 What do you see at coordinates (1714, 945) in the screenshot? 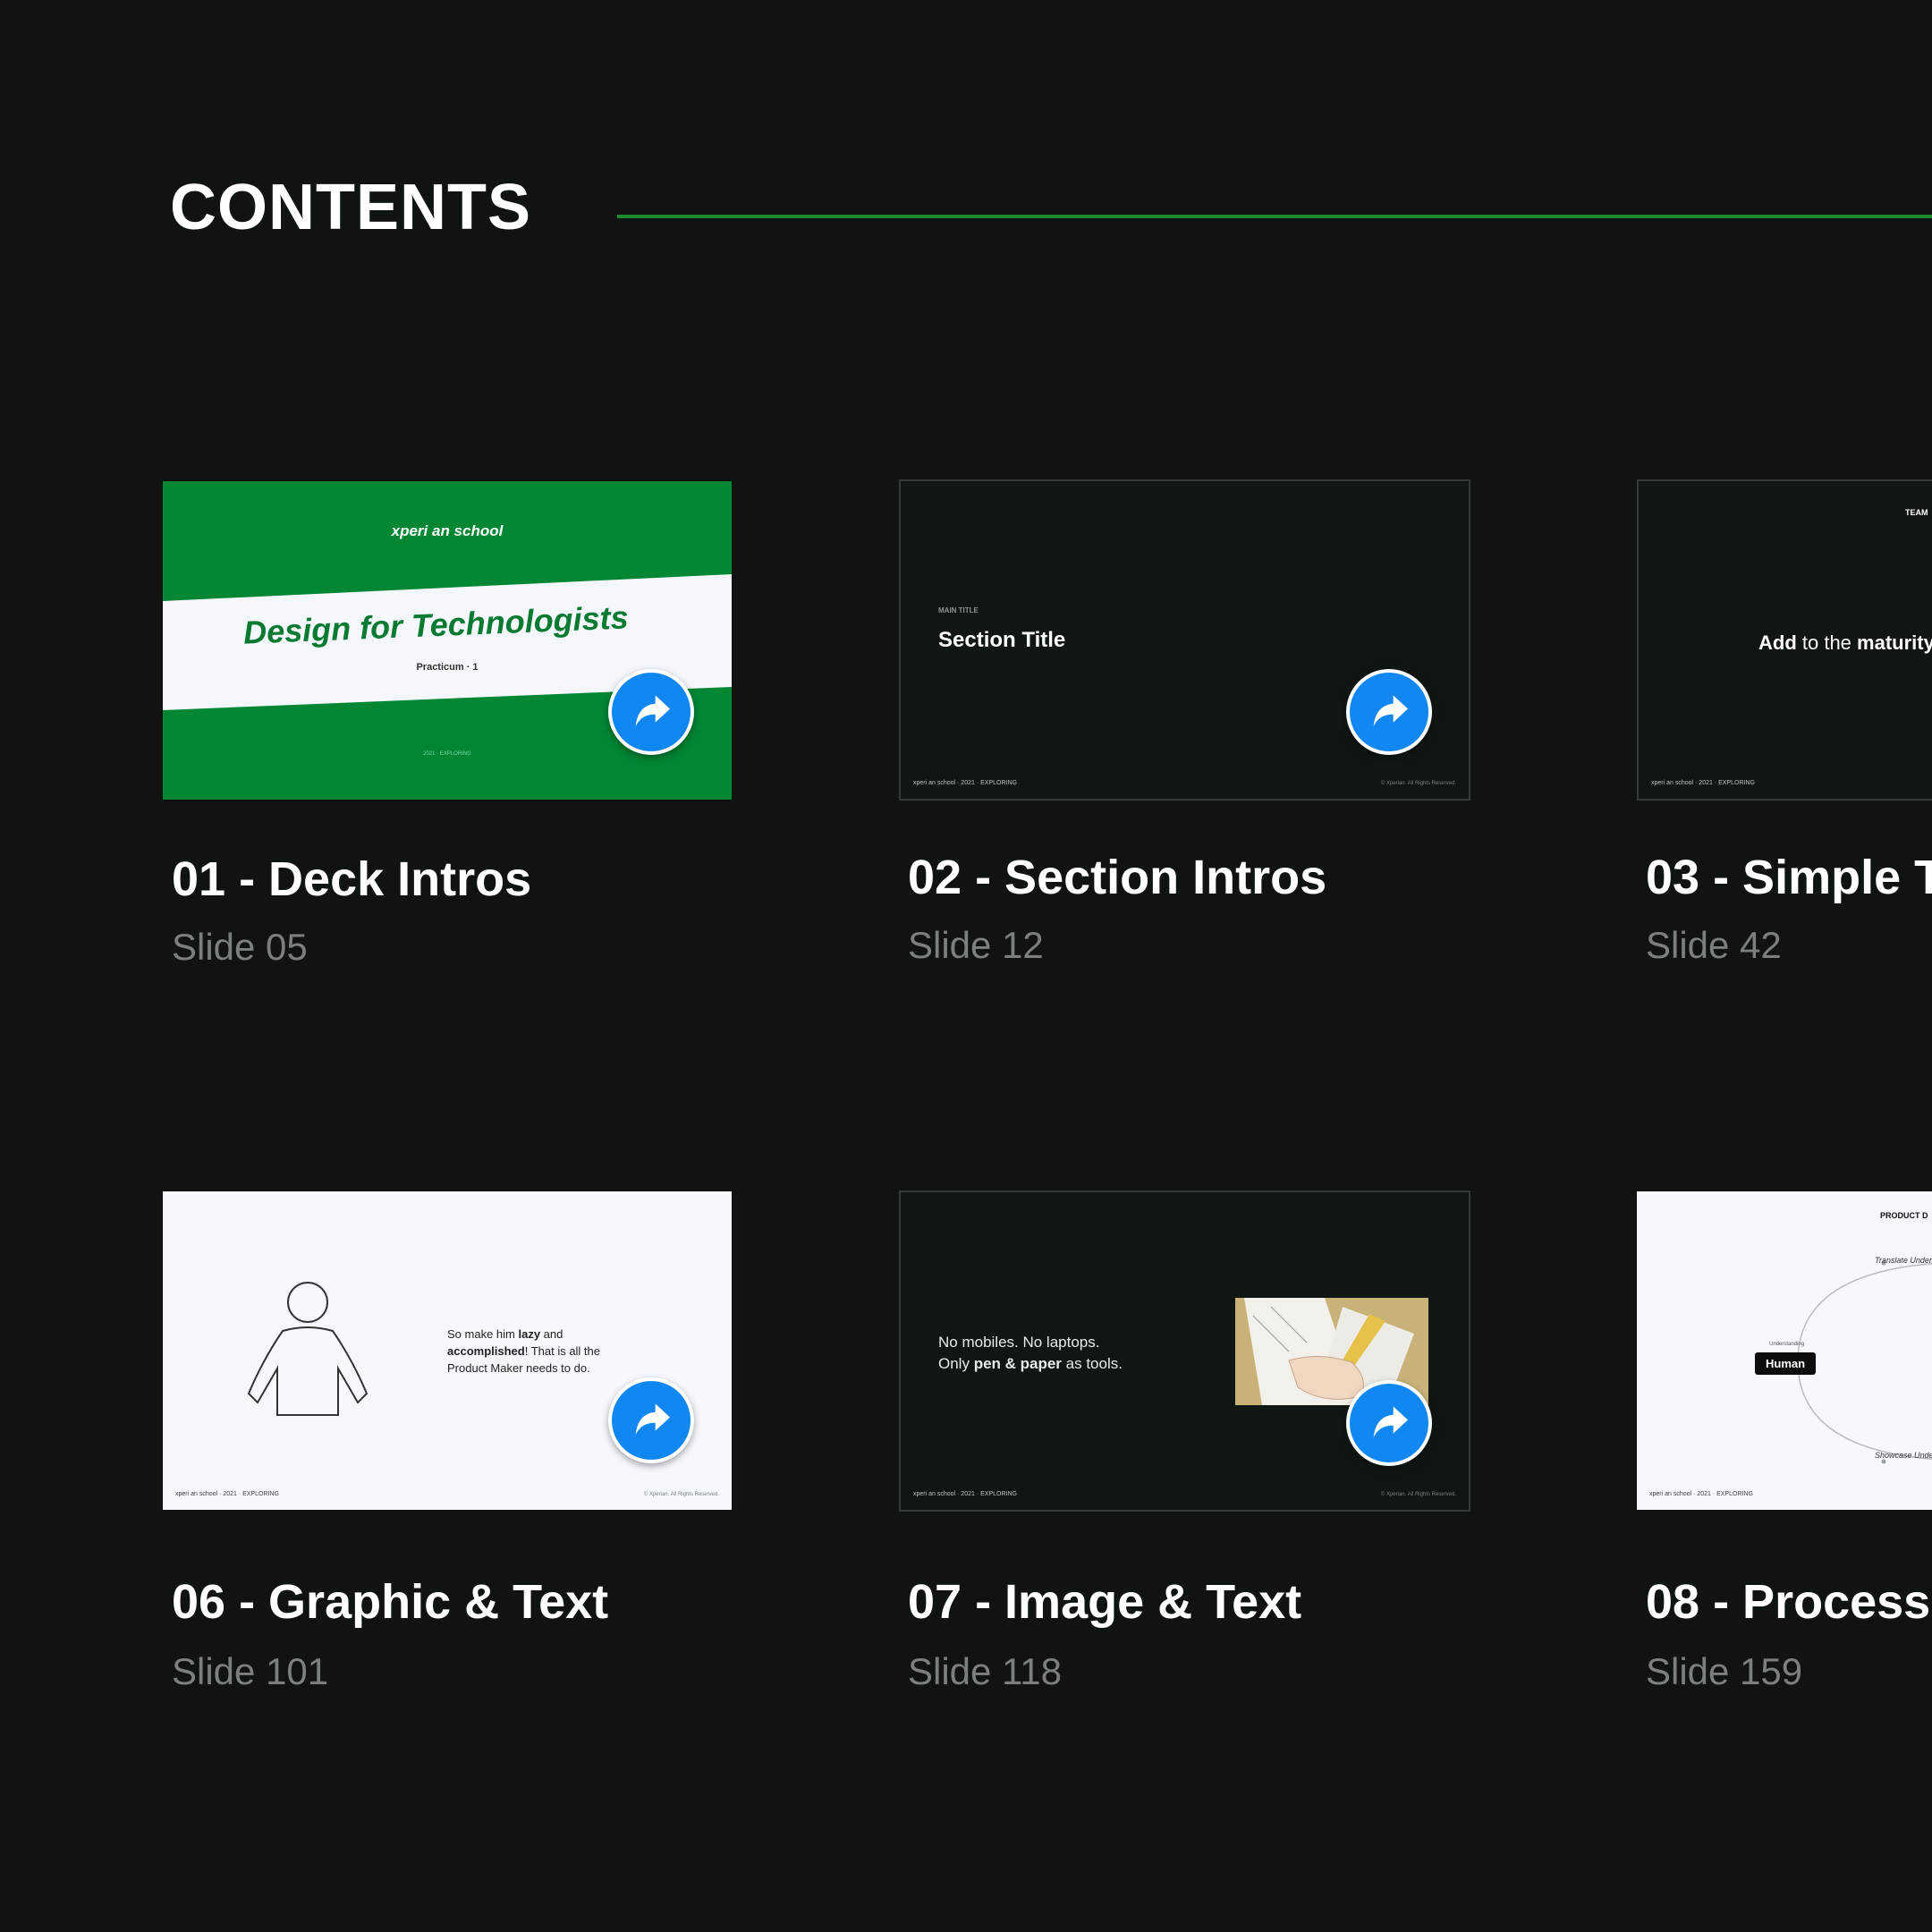
I see `card-slide-number: Slide 42` at bounding box center [1714, 945].